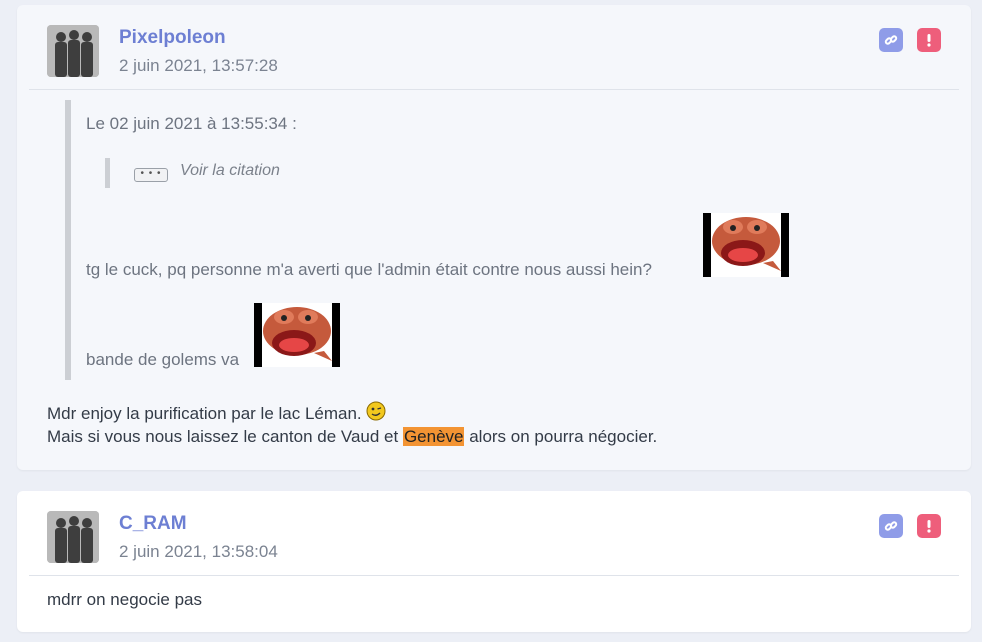 The height and width of the screenshot is (642, 982). I want to click on view-quote-label: Voir la citation, so click(230, 171).